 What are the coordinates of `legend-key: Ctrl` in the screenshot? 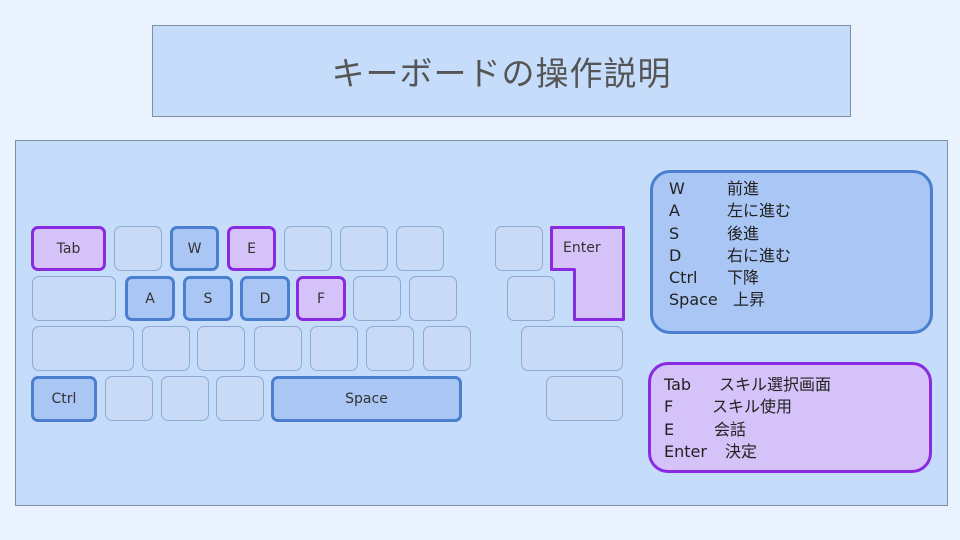 It's located at (683, 278).